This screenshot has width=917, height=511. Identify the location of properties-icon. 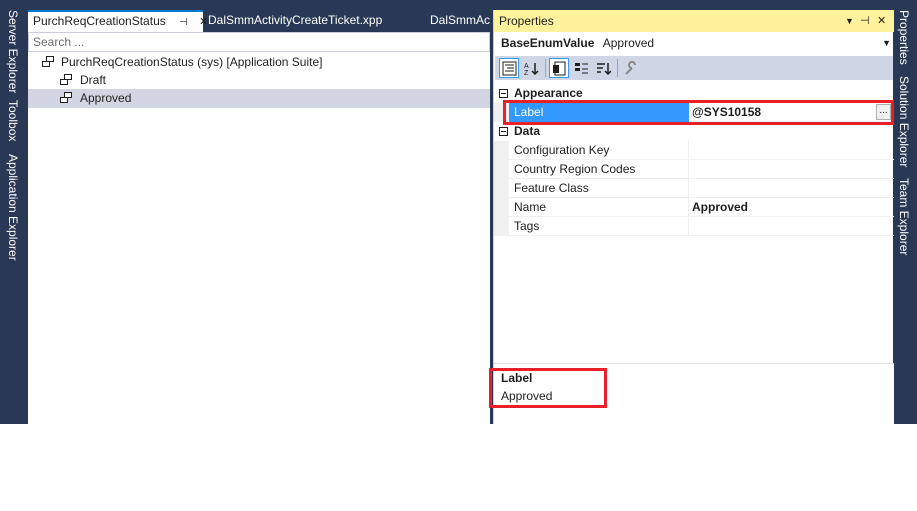
(559, 68).